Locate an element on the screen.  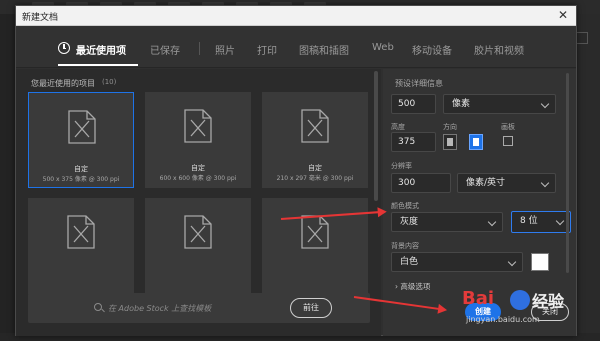
portrait-orientation-button is located at coordinates (450, 142).